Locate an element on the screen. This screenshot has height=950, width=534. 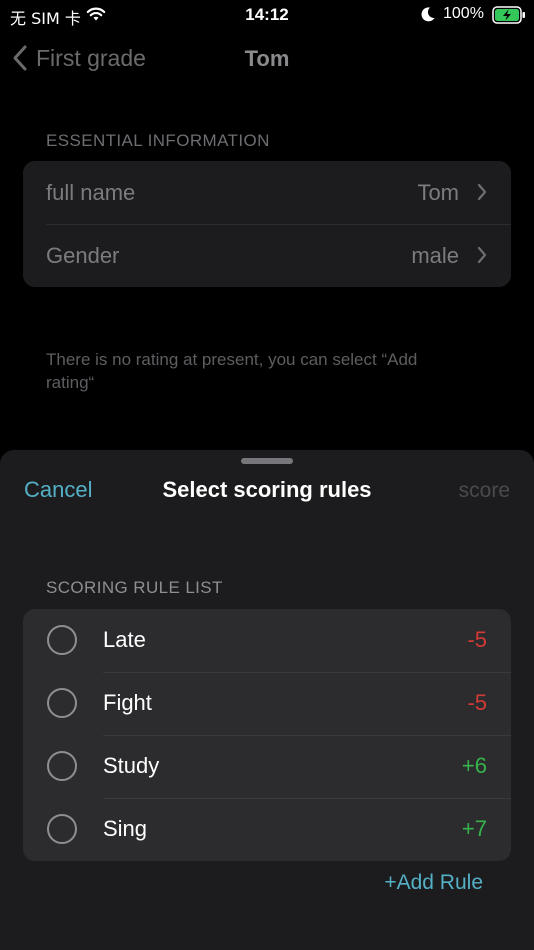
navigation-bar: First grade Tom is located at coordinates (267, 60).